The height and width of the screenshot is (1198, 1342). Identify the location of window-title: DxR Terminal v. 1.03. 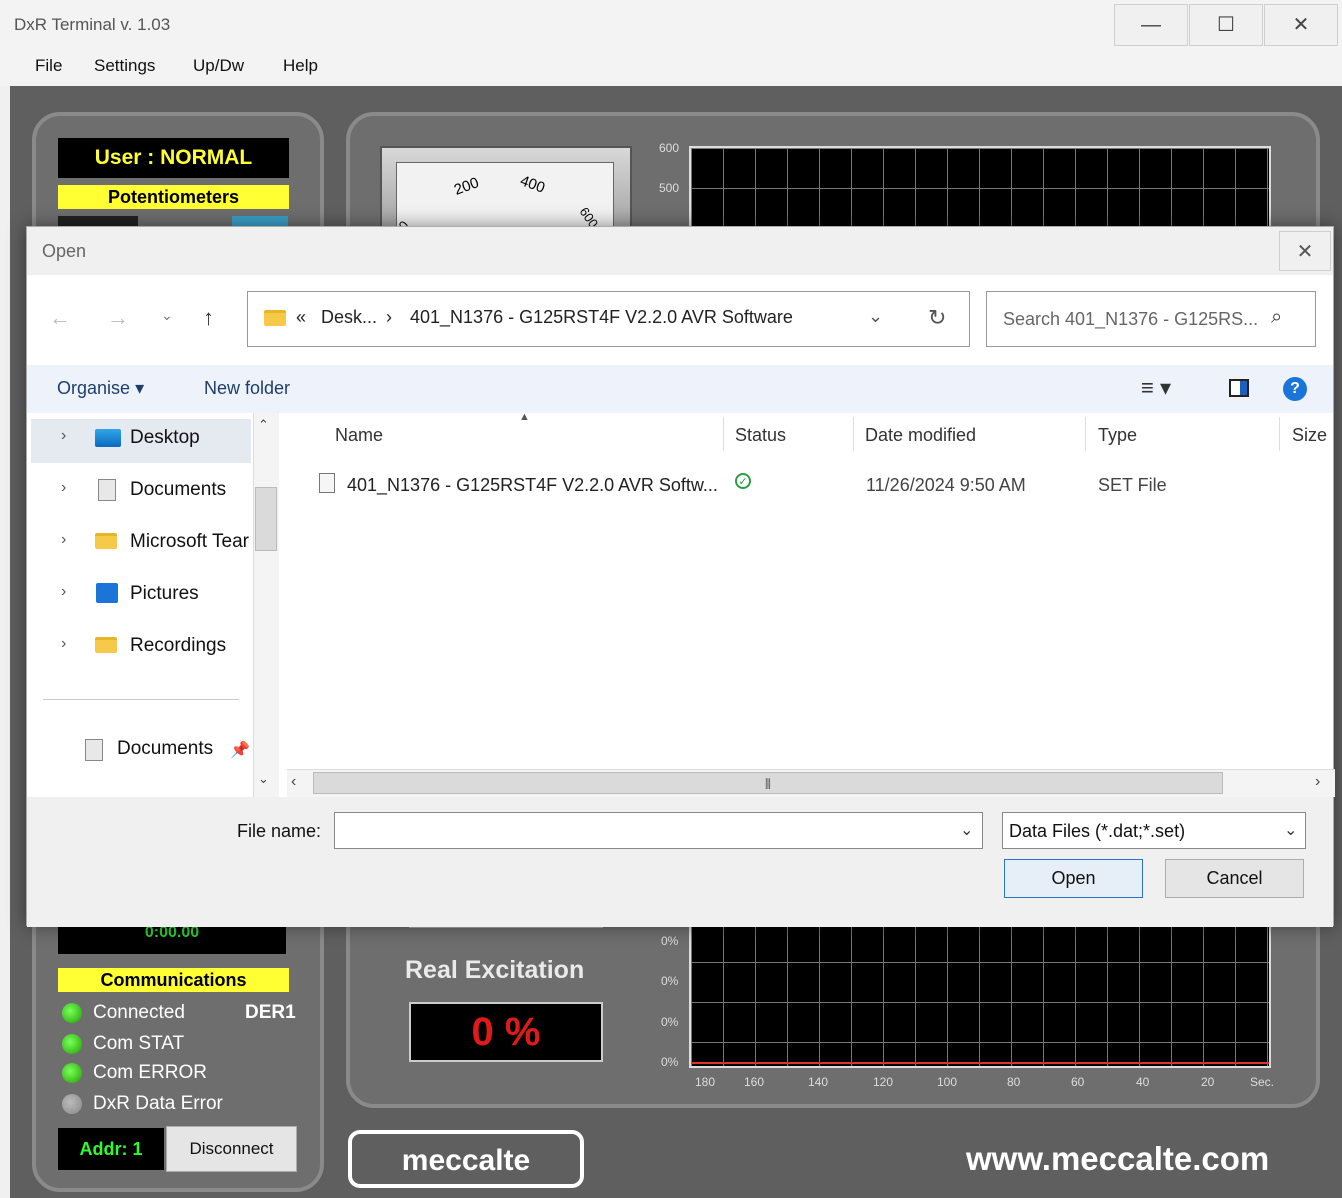
(92, 24).